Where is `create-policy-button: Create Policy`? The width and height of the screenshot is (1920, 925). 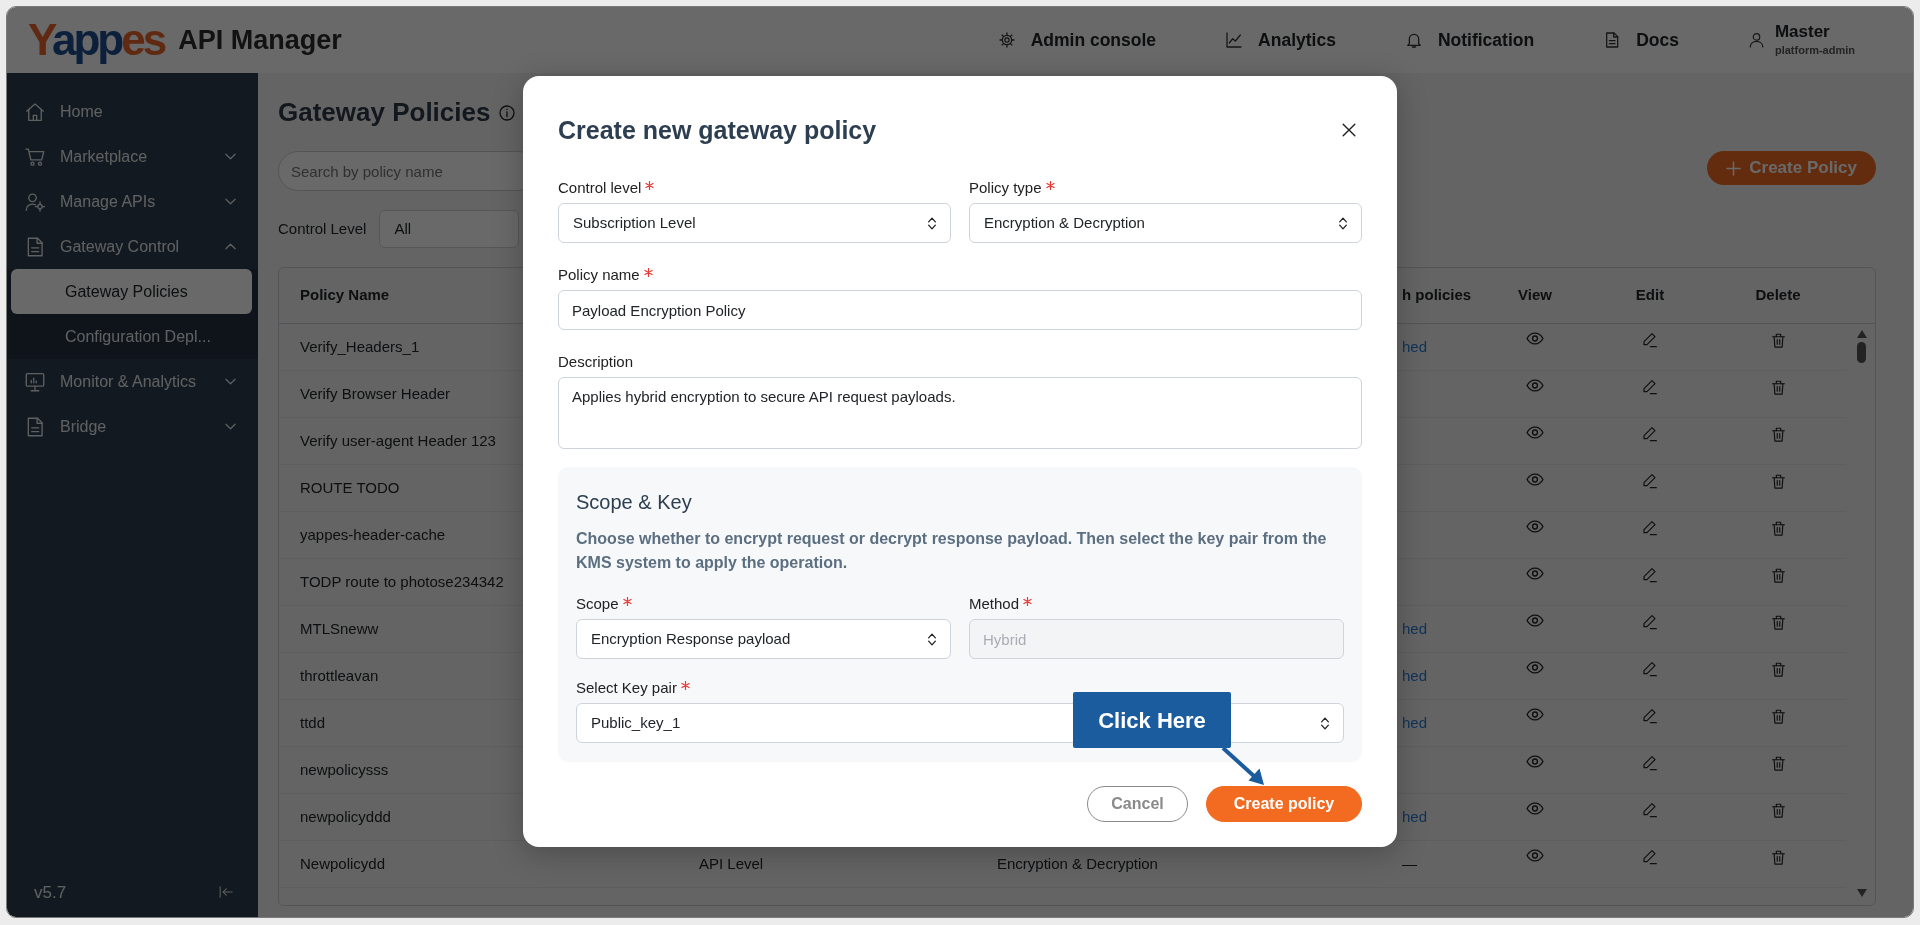 create-policy-button: Create Policy is located at coordinates (1791, 168).